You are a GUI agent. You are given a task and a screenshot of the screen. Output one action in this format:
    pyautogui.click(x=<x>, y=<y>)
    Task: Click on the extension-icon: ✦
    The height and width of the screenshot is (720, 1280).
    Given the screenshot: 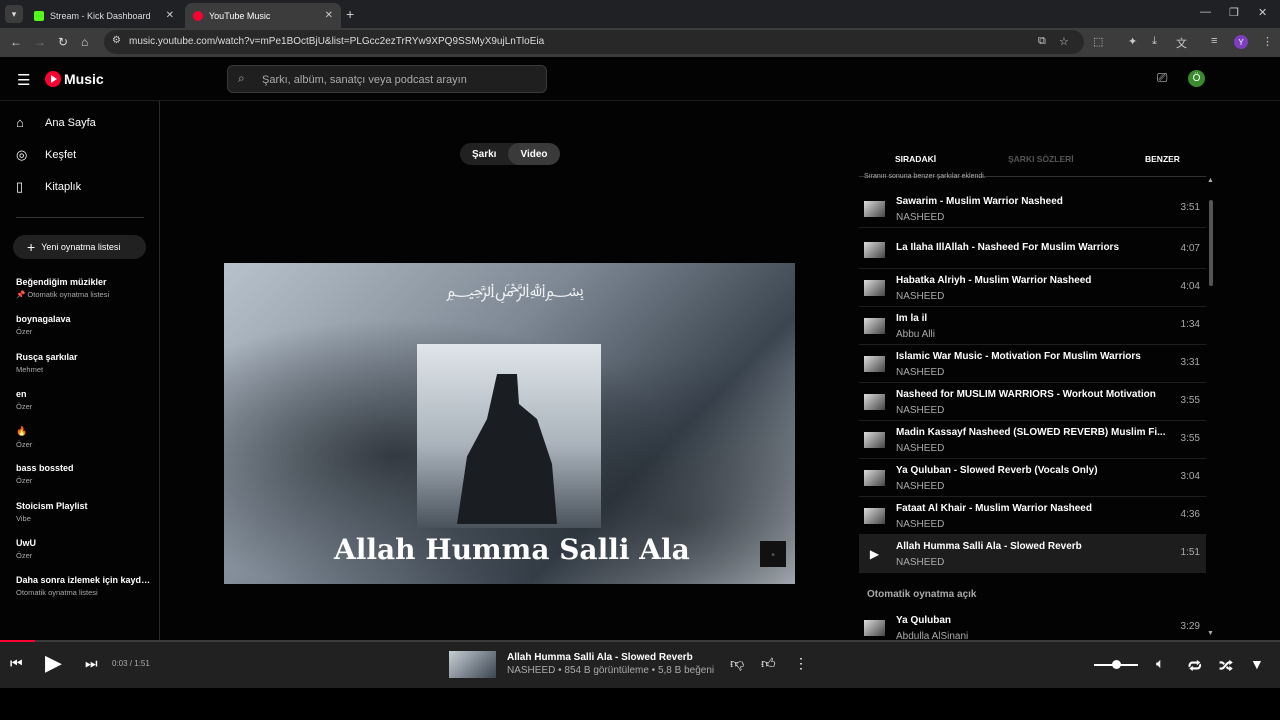 What is the action you would take?
    pyautogui.click(x=1132, y=41)
    